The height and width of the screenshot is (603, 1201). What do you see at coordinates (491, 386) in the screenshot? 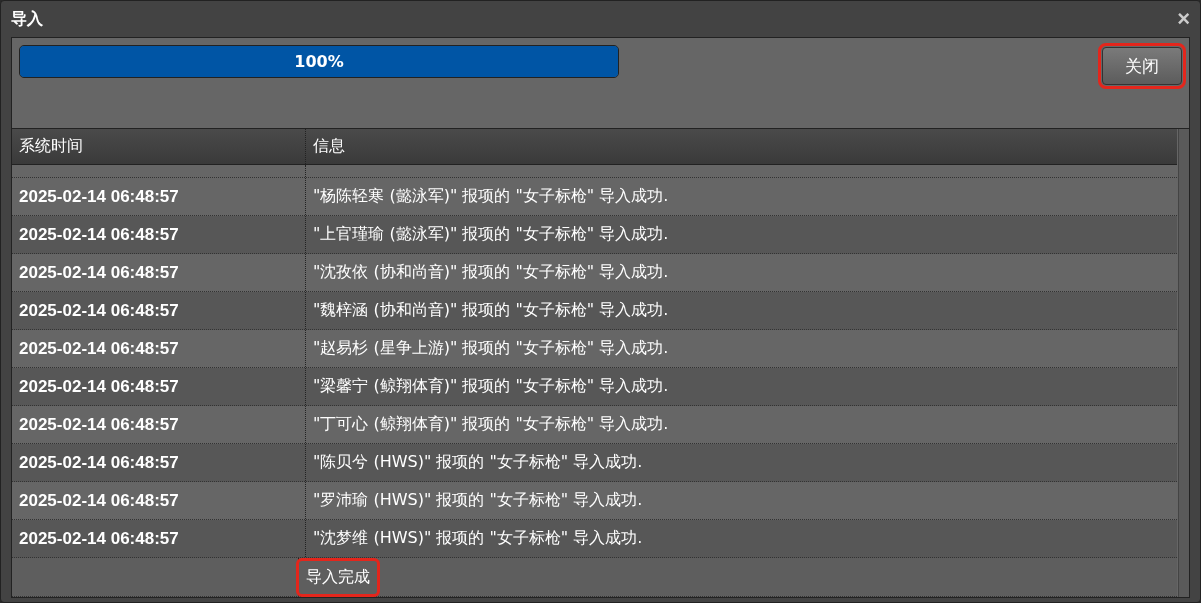
I see `message-cell-text: "梁馨宁 (鲸翔体育)" 报项的 "女子标枪" 导入成功.` at bounding box center [491, 386].